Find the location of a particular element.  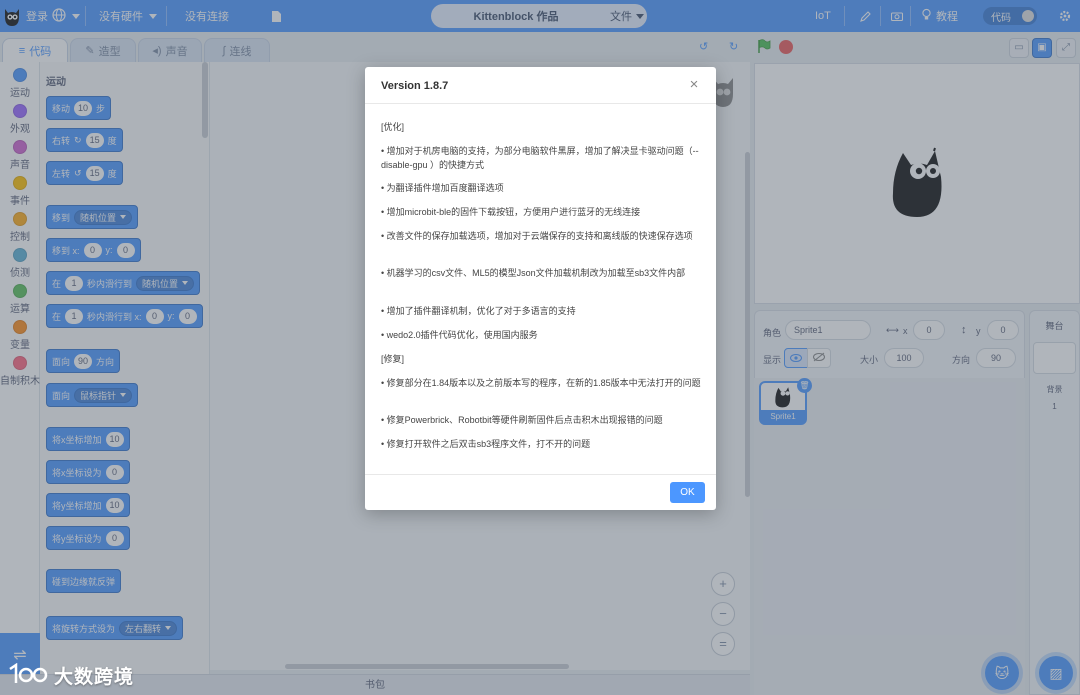

dialog-title: Version 1.8.7 is located at coordinates (415, 86).